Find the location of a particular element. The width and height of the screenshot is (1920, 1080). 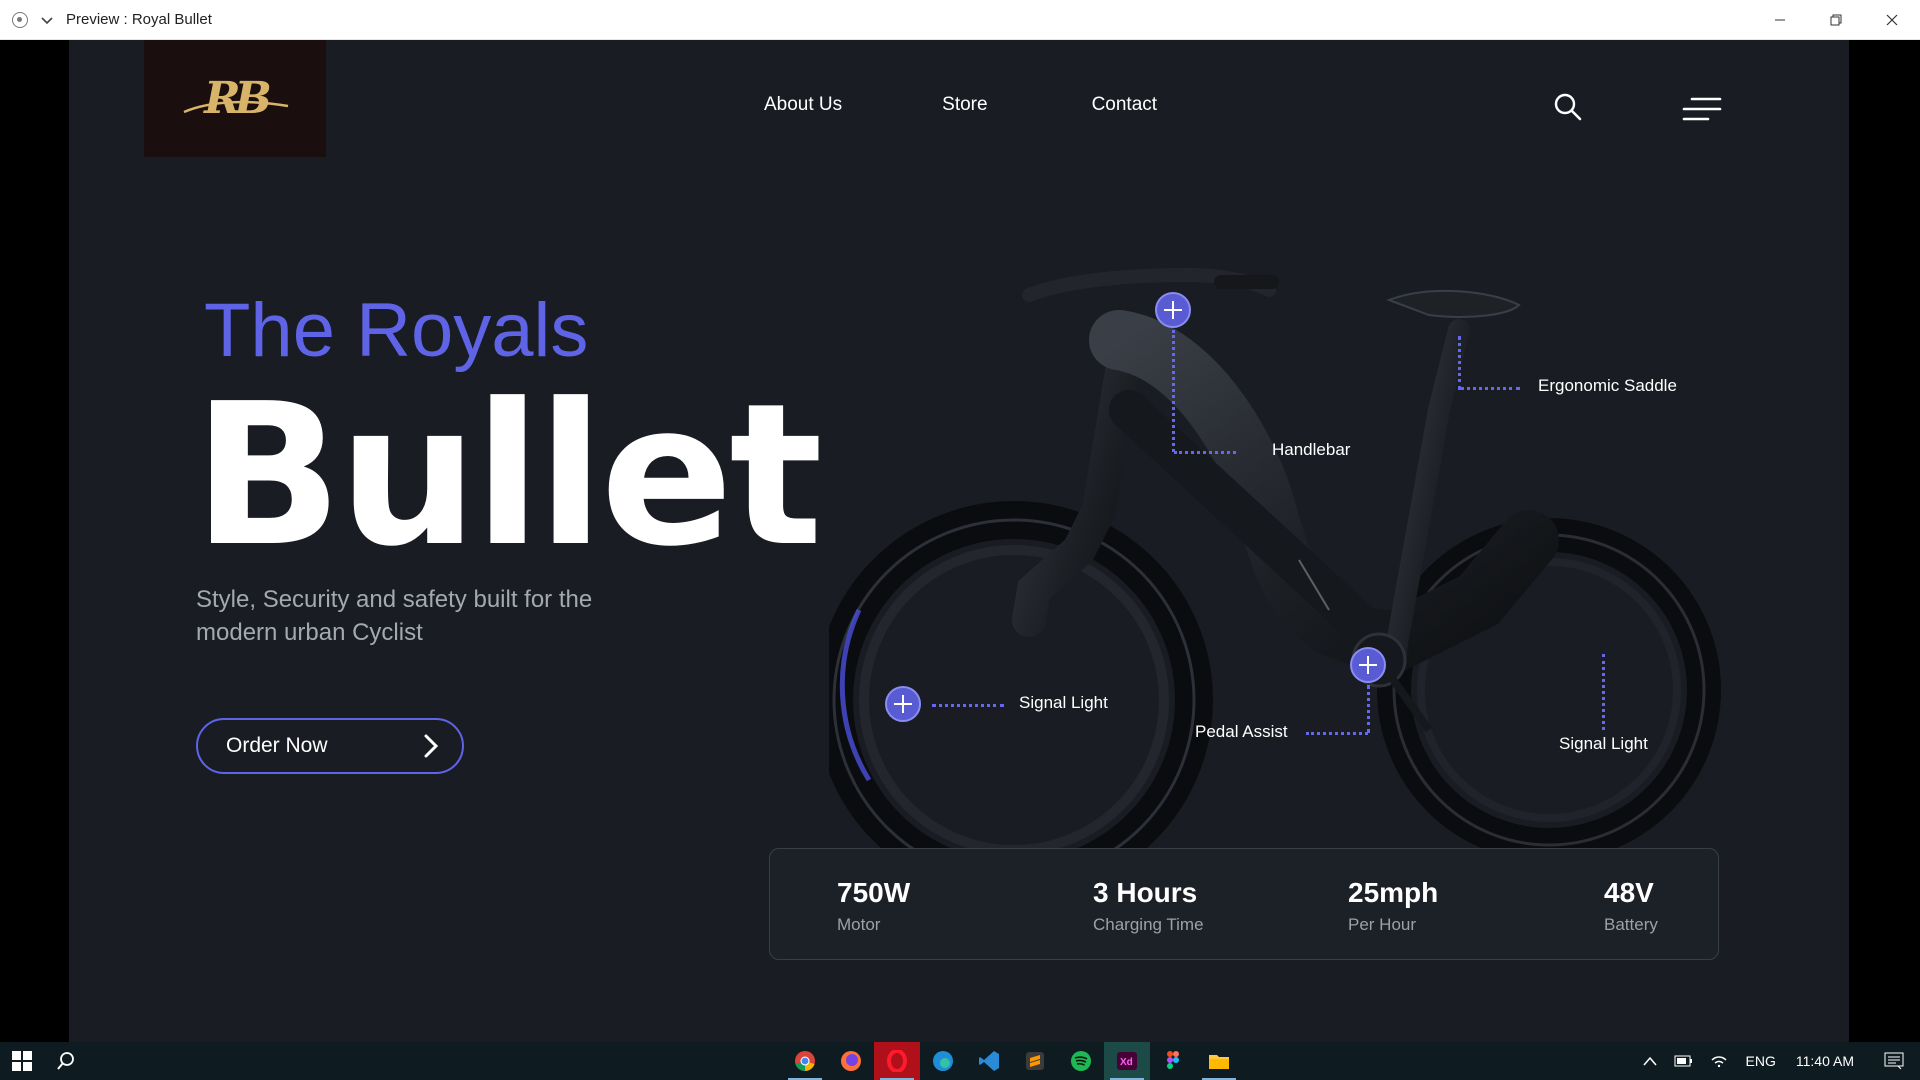

taskbar: Xd ENG 11:40 AM is located at coordinates (960, 1061).